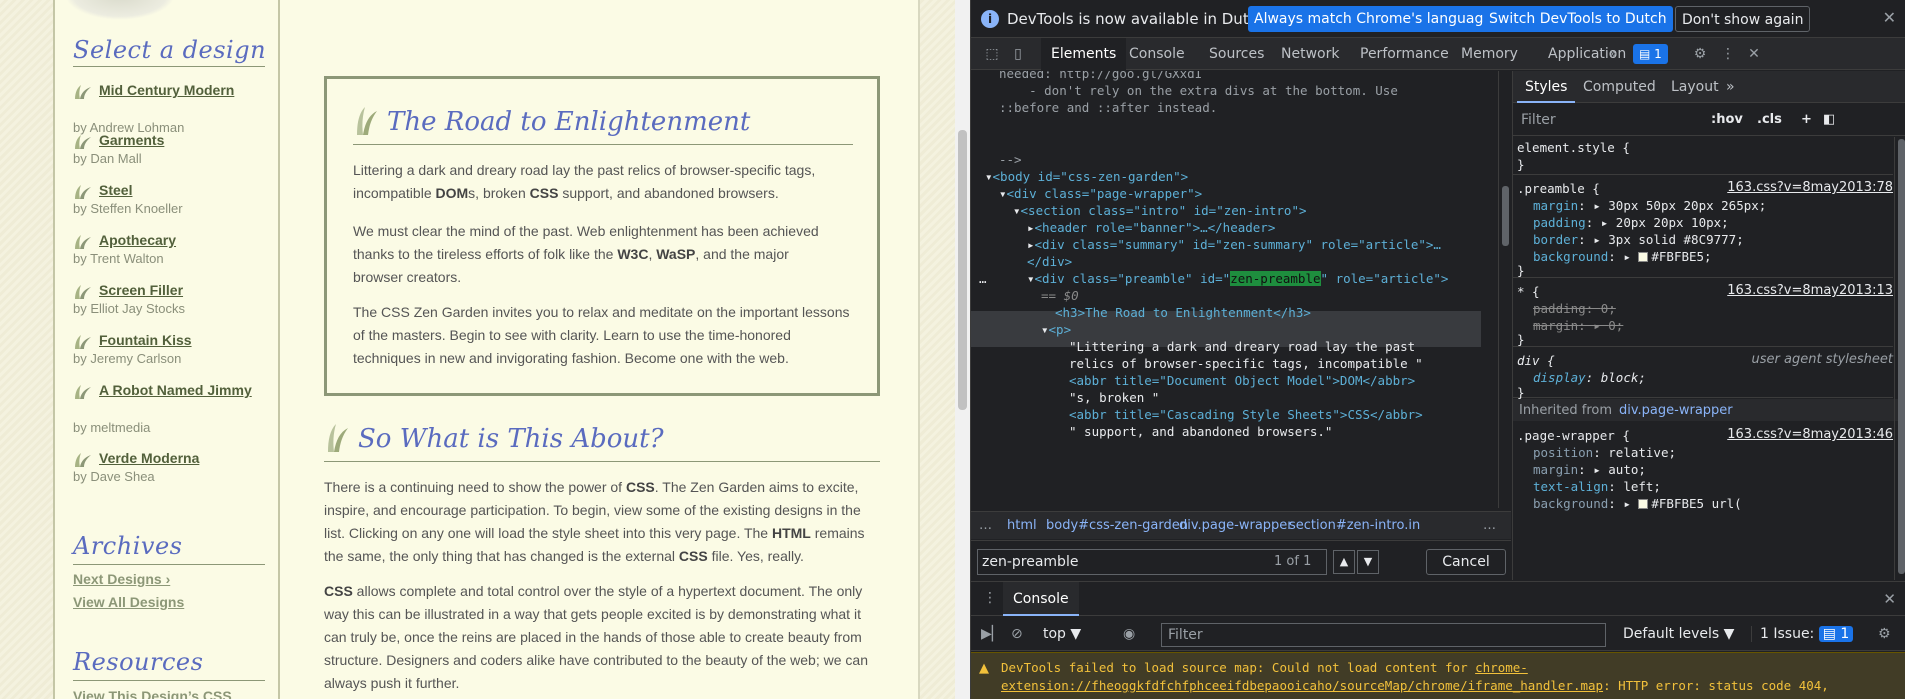 The height and width of the screenshot is (699, 1905). Describe the element at coordinates (1631, 222) in the screenshot. I see `css-declaration: padding: ▸ 20px 20px 10px;` at that location.